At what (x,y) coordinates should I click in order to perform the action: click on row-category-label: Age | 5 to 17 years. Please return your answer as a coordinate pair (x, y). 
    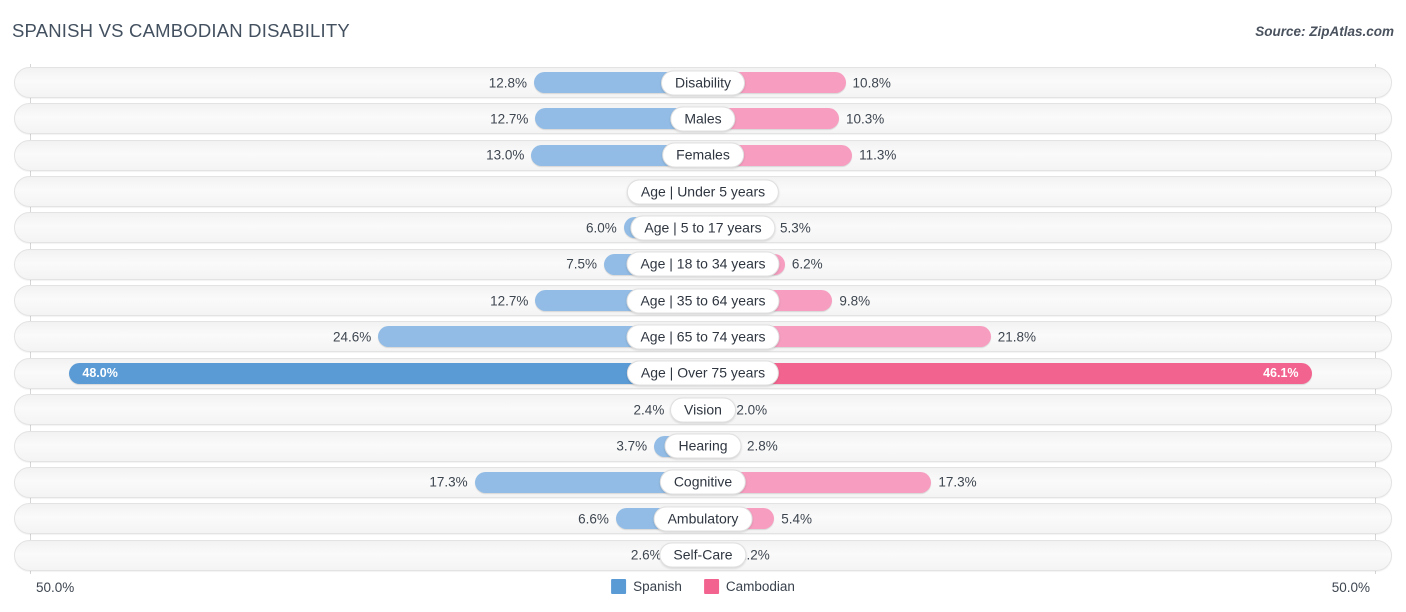
    Looking at the image, I should click on (703, 228).